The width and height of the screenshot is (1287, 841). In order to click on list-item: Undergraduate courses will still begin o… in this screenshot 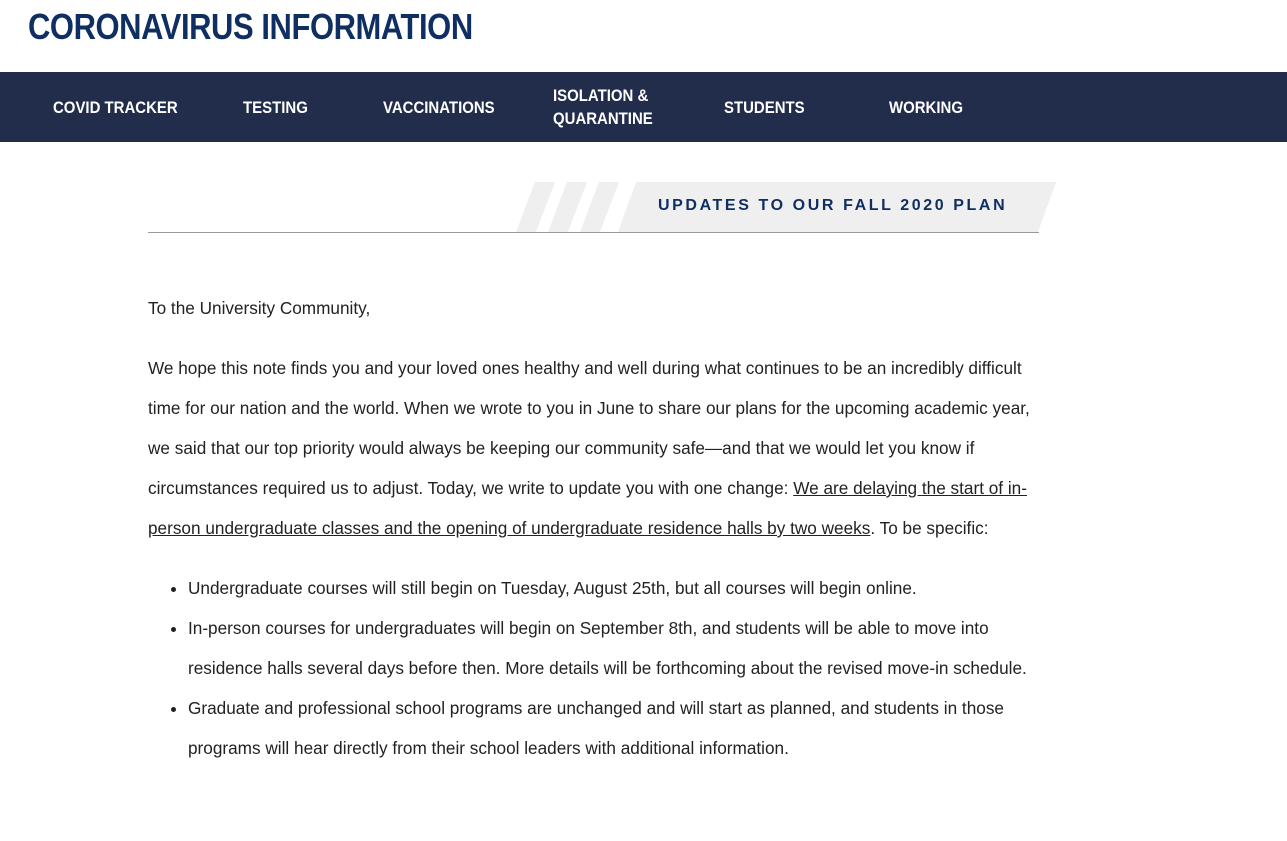, I will do `click(618, 588)`.